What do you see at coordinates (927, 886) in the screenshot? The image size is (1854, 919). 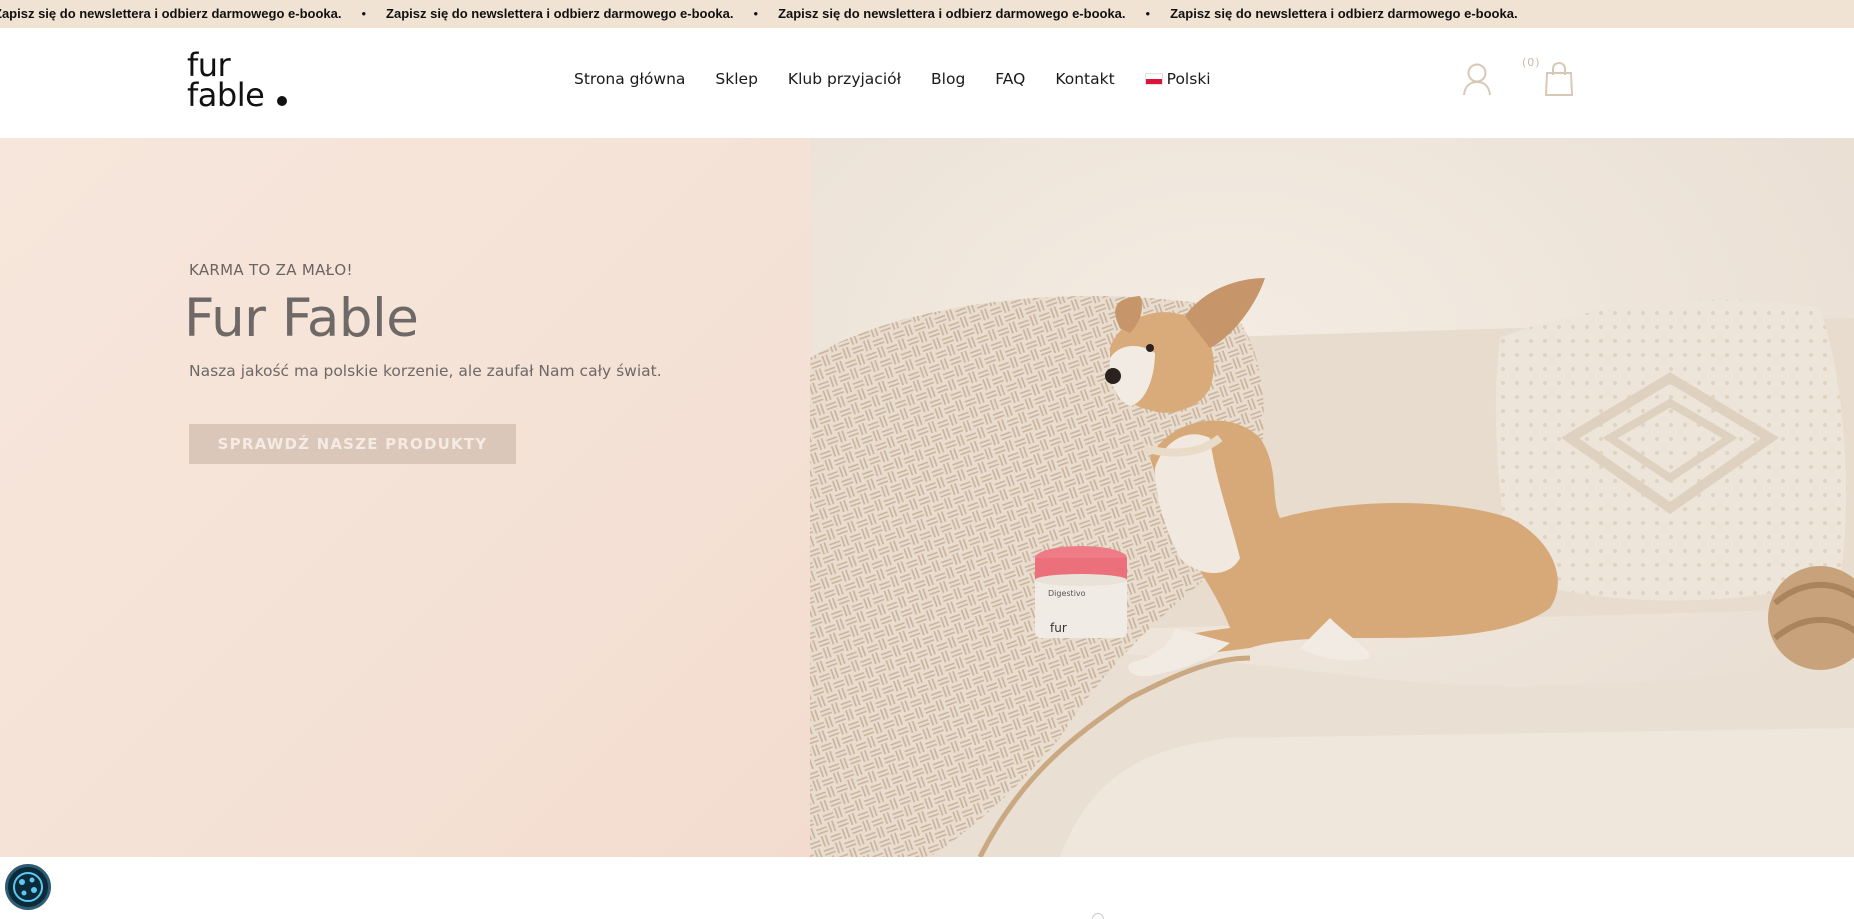 I see `below-fold-section` at bounding box center [927, 886].